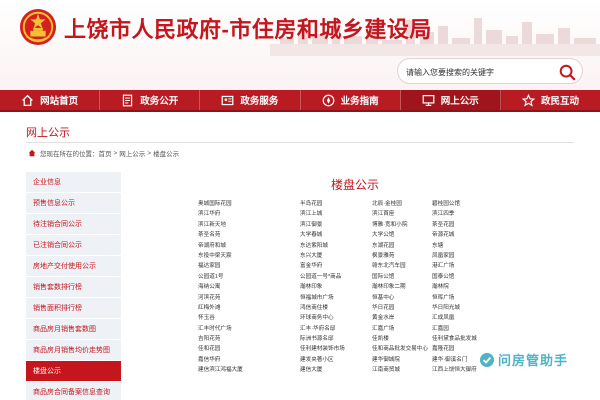  Describe the element at coordinates (336, 329) in the screenshot. I see `project-link: 汇丰·华府名邸` at that location.